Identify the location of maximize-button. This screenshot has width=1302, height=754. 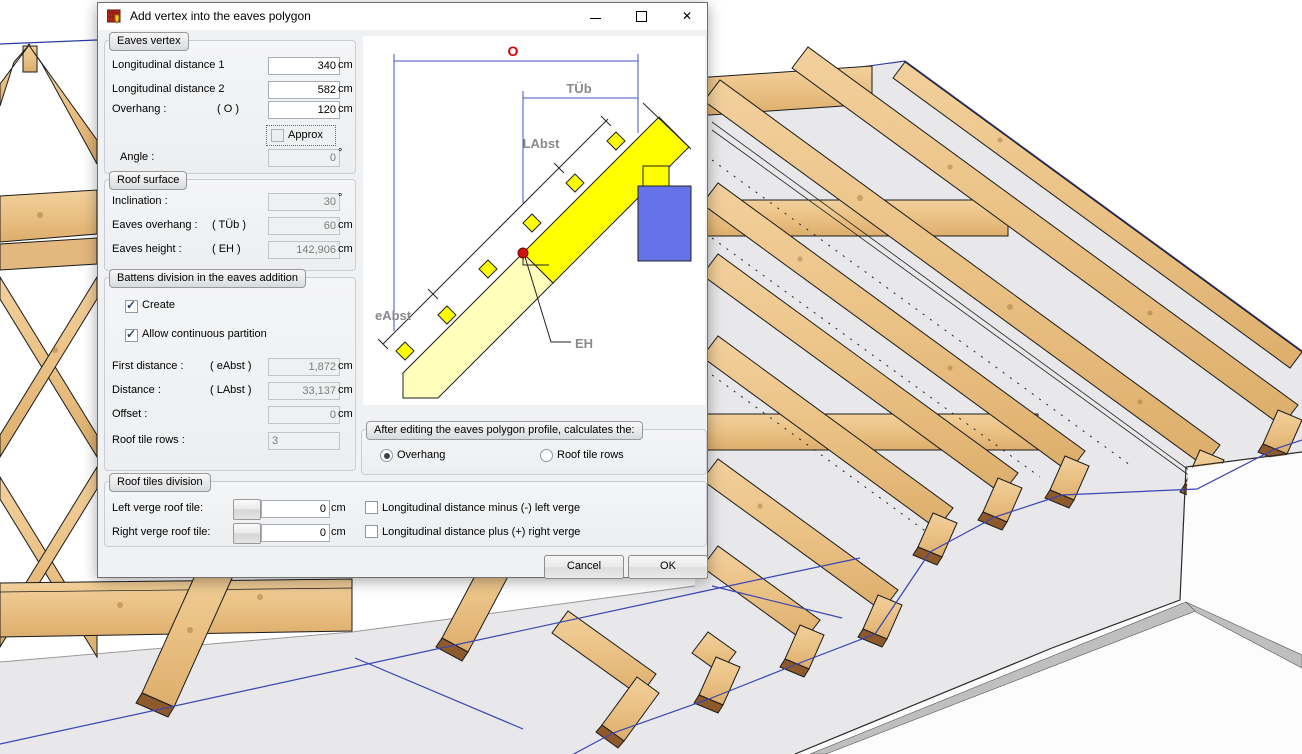
(641, 16).